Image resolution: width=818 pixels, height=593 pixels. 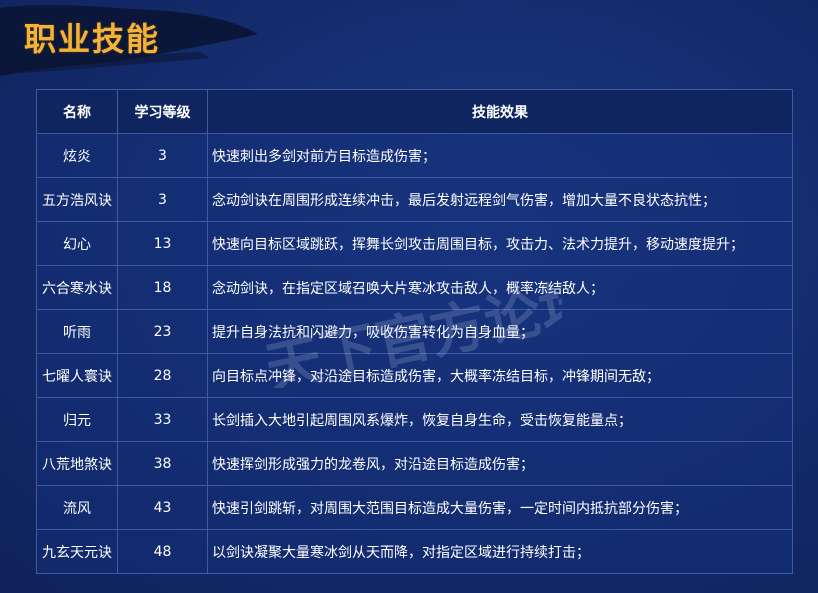 I want to click on skill-effect: 向目标点冲锋，对沿途目标造成伤害，大概率冻结目标，冲锋期间无敌；, so click(x=500, y=375).